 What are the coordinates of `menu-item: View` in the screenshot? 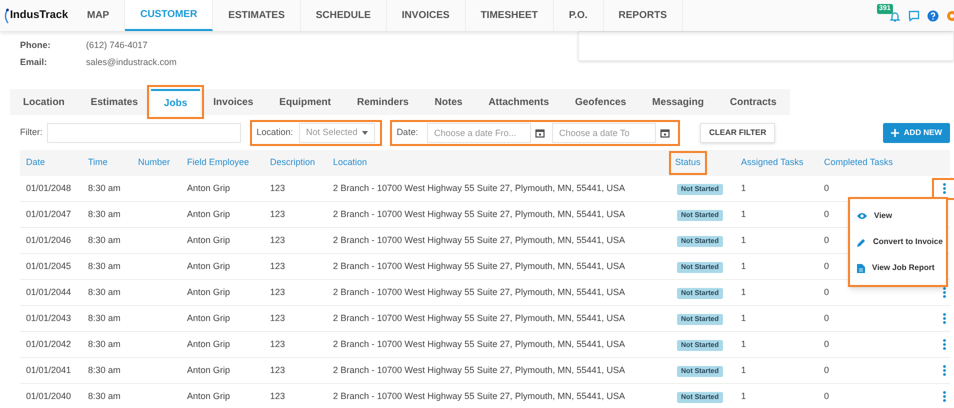 It's located at (898, 216).